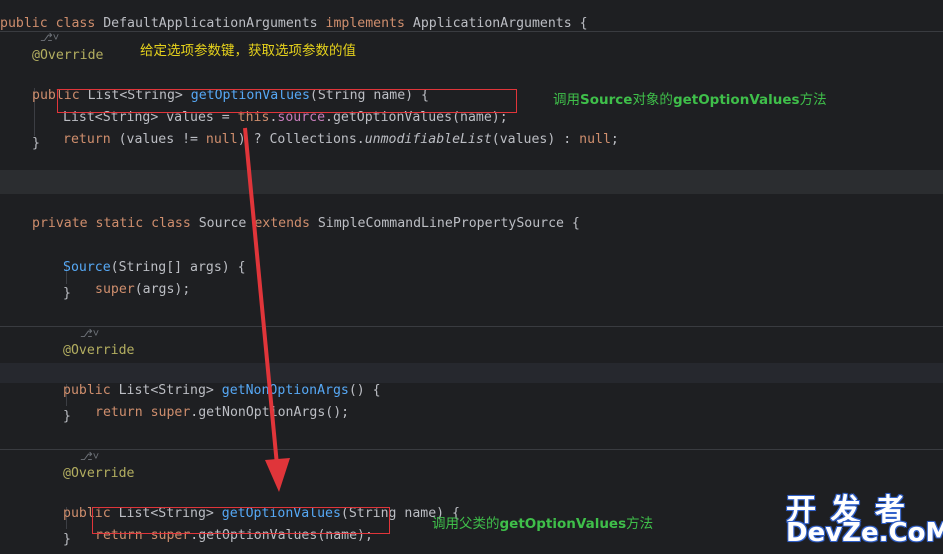 The width and height of the screenshot is (943, 554). What do you see at coordinates (606, 100) in the screenshot?
I see `note-bold-text: Source` at bounding box center [606, 100].